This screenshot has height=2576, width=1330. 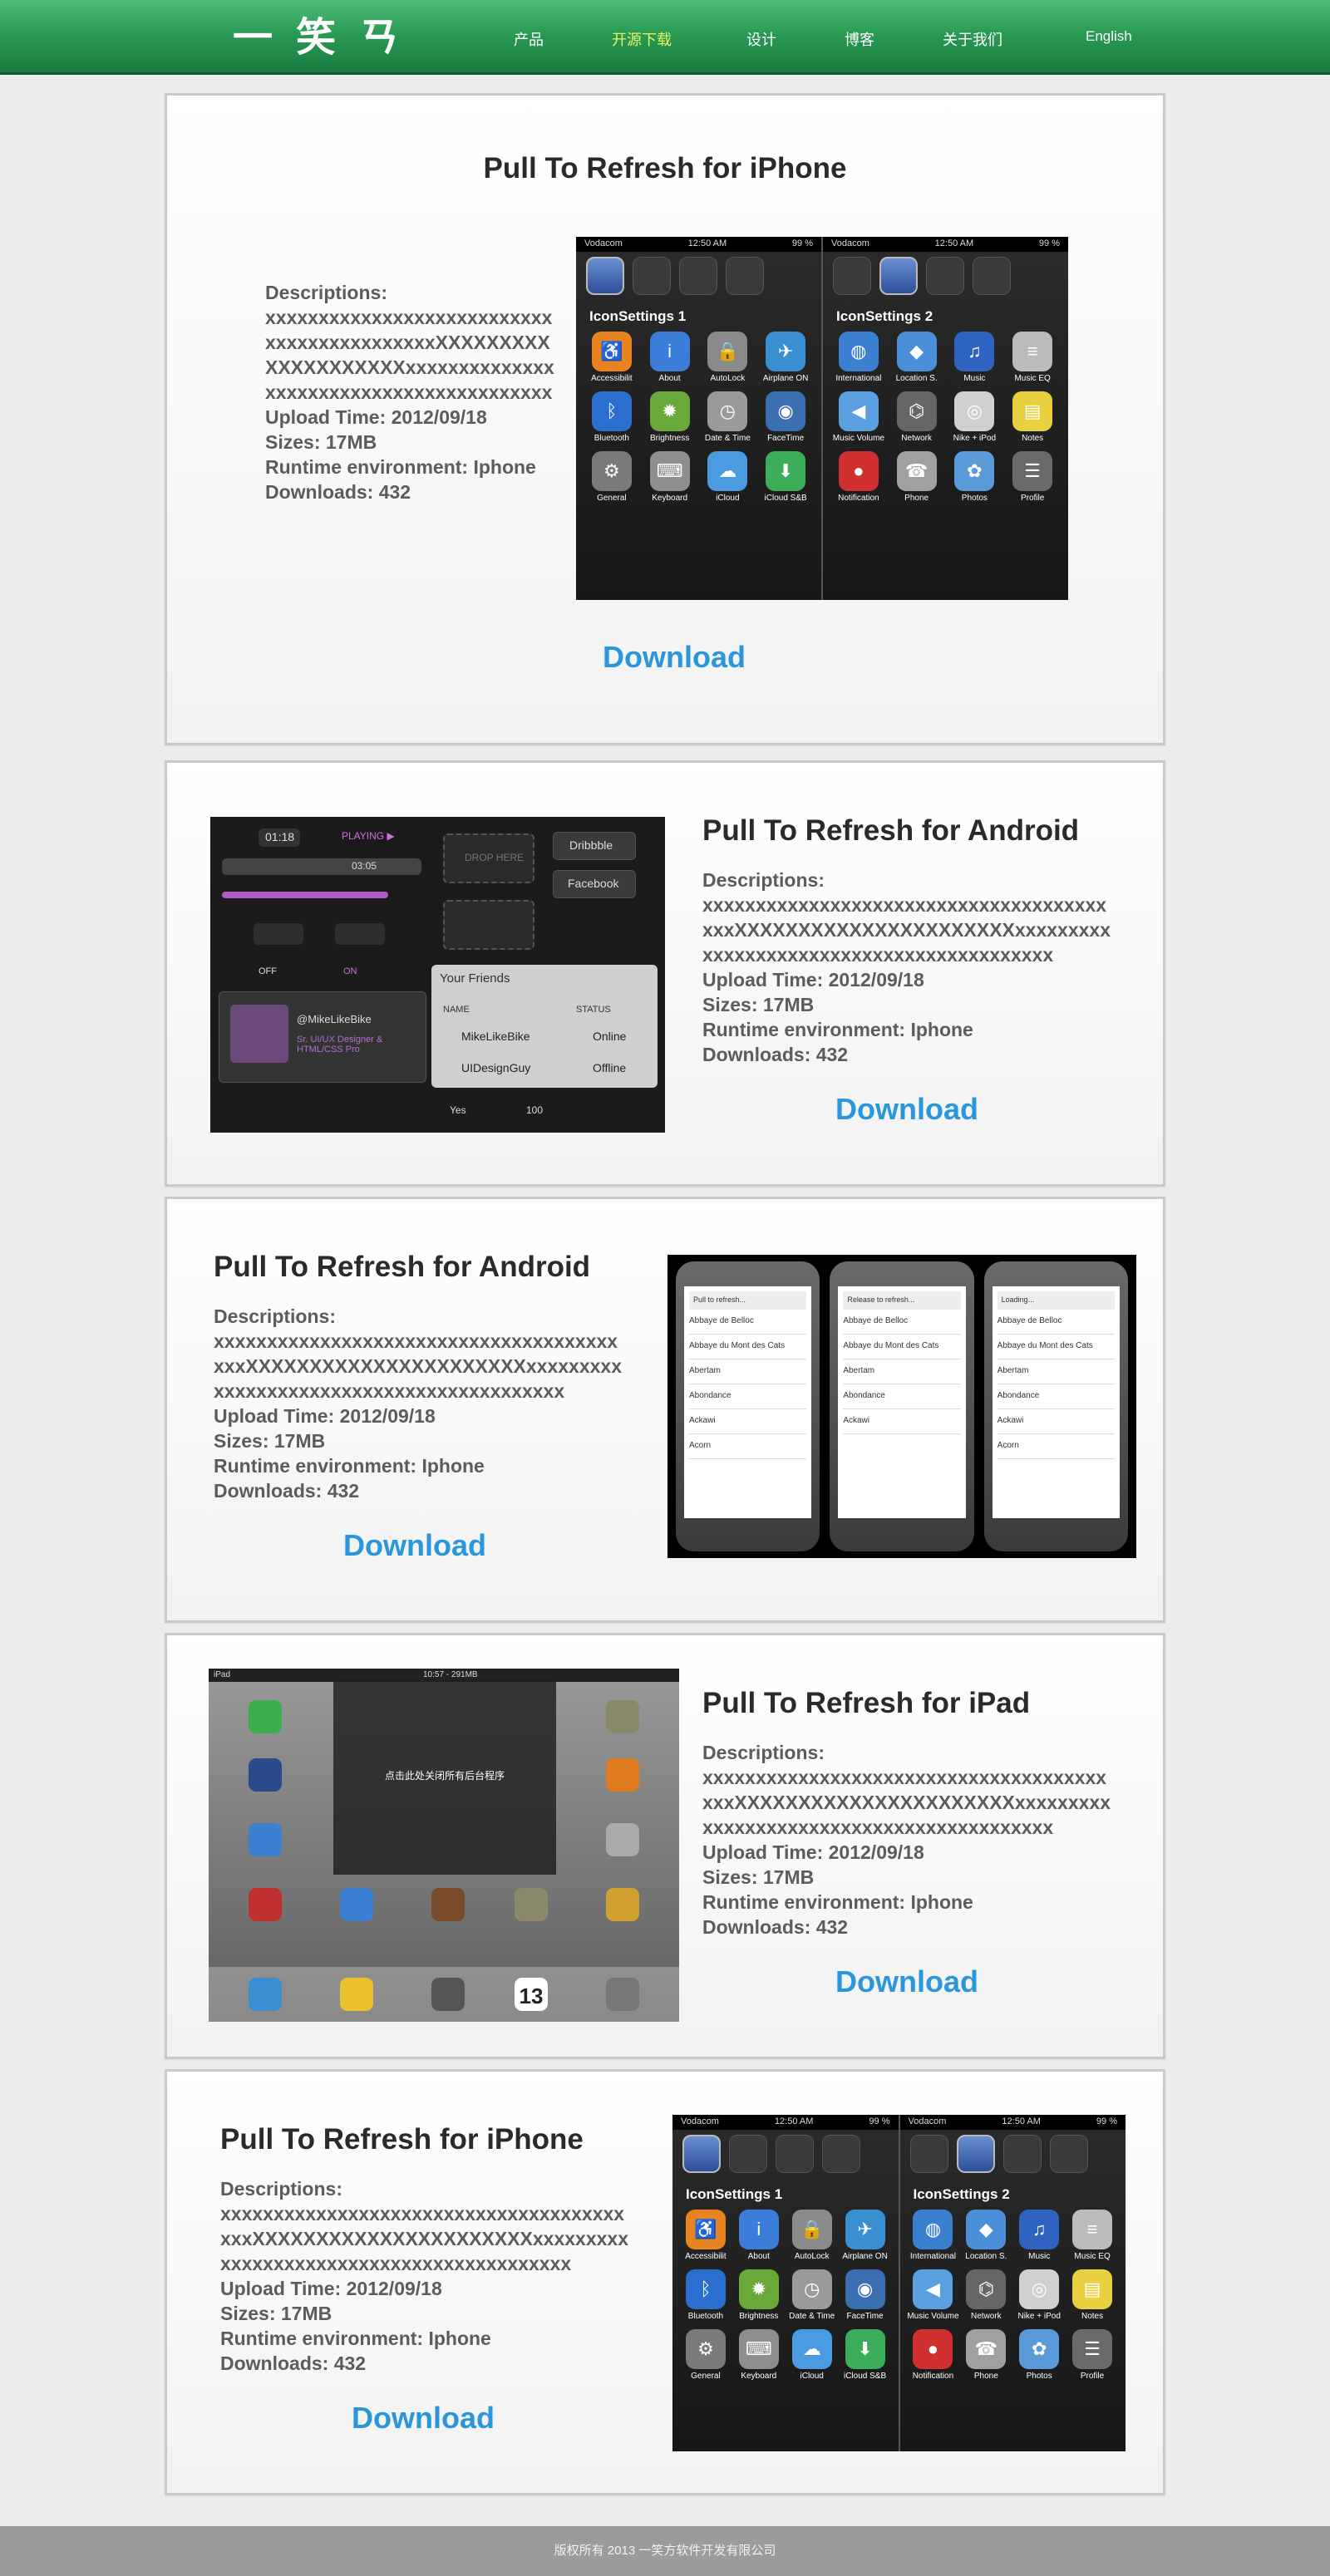 What do you see at coordinates (865, 2349) in the screenshot?
I see `app-icon: ⬇` at bounding box center [865, 2349].